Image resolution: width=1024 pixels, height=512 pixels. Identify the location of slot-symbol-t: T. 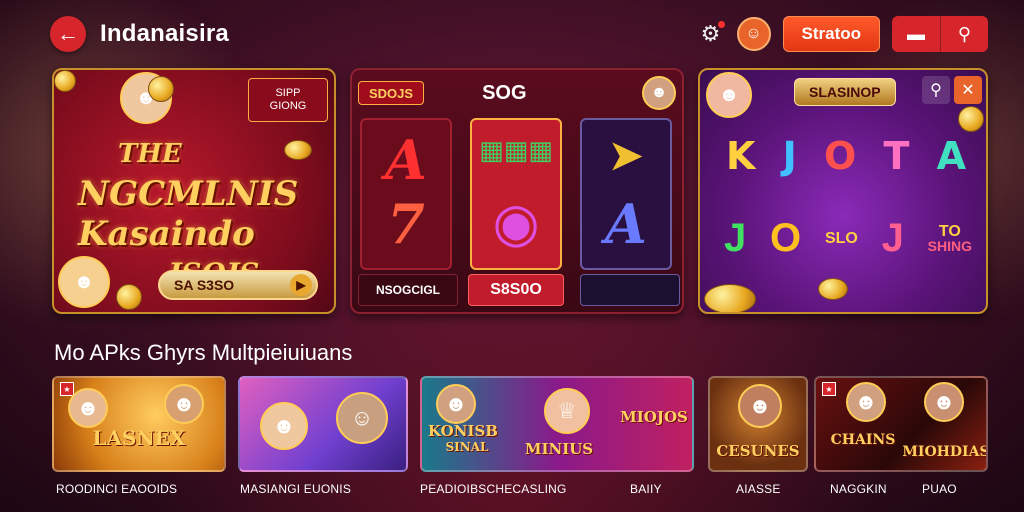
(896, 156).